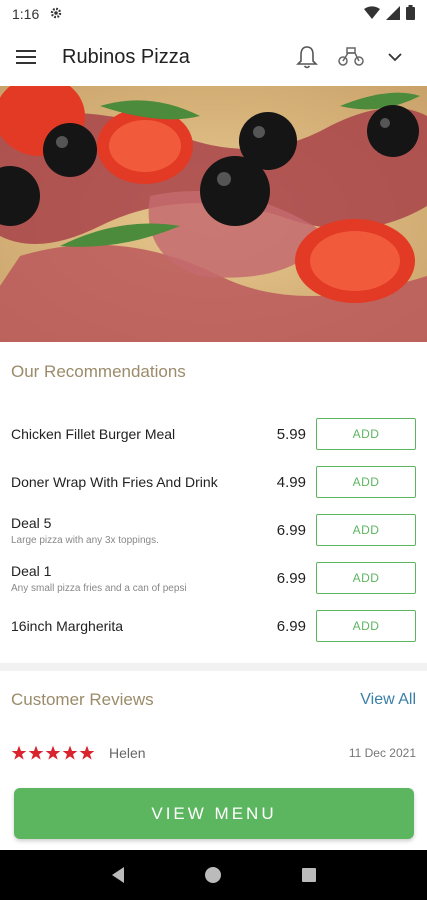 This screenshot has width=427, height=900. I want to click on recommendations-title: Our Recommendations, so click(98, 371).